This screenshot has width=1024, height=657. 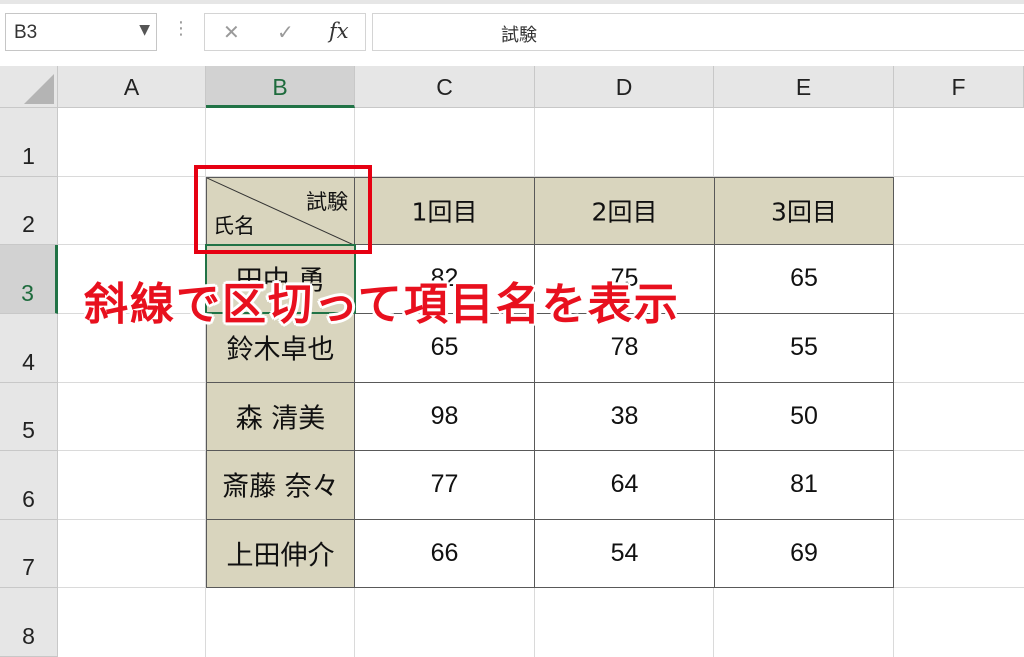 What do you see at coordinates (339, 31) in the screenshot?
I see `insert-function-button: fx` at bounding box center [339, 31].